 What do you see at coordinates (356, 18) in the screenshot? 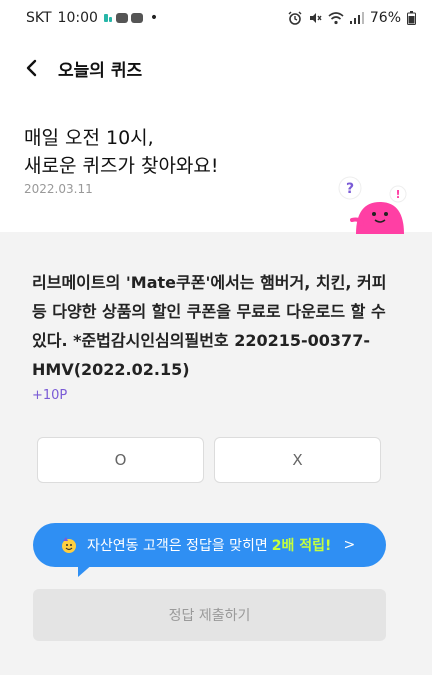
I see `signal-icon` at bounding box center [356, 18].